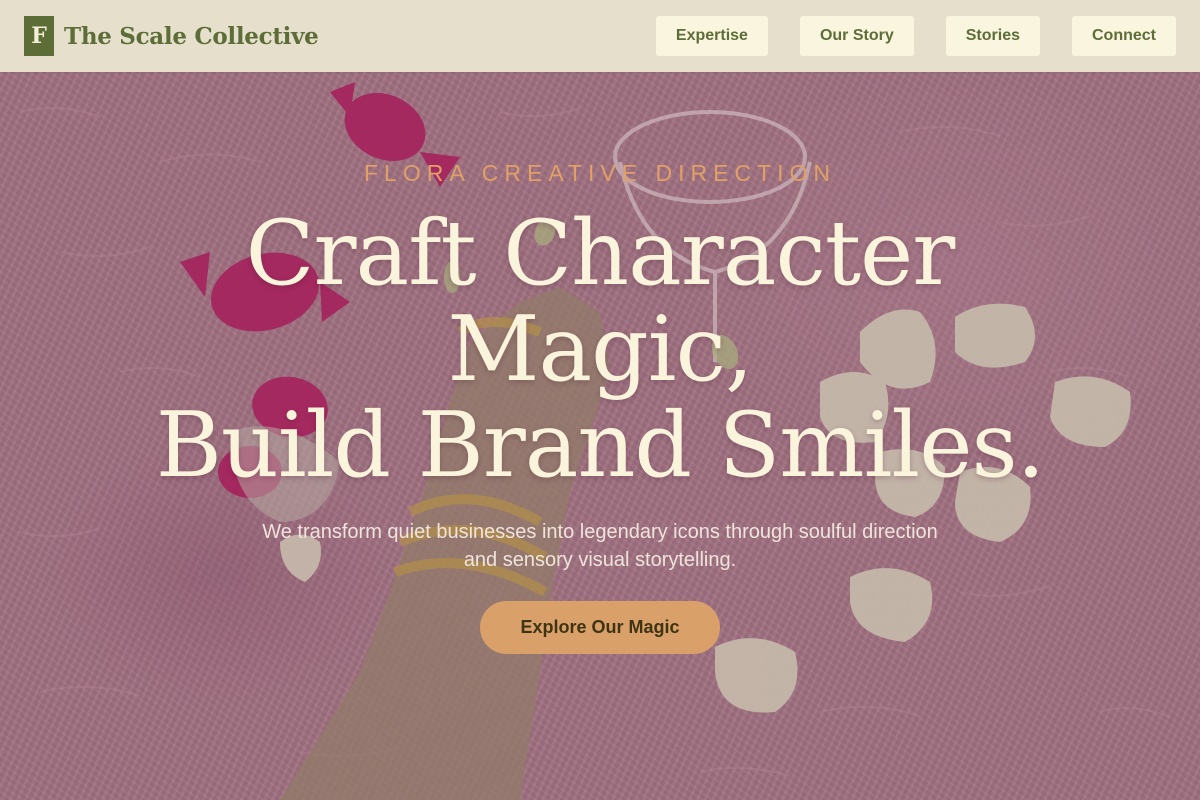 The image size is (1200, 800). I want to click on brand-name: The Scale Collective, so click(191, 36).